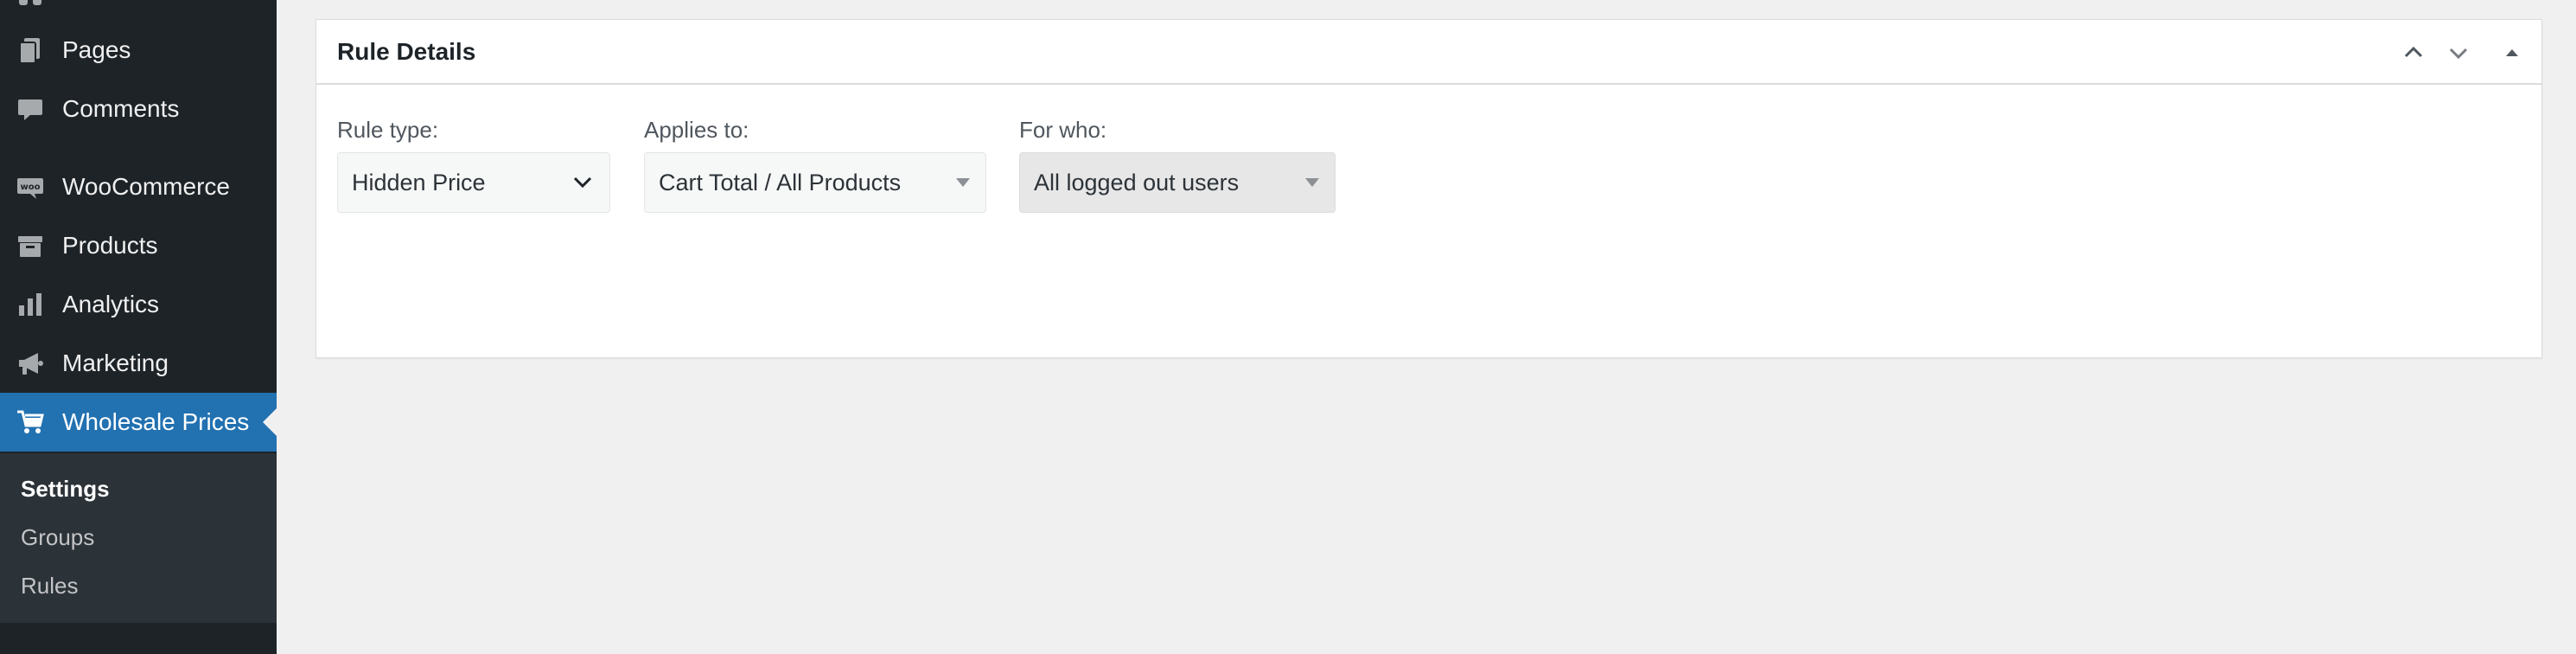 The height and width of the screenshot is (654, 2576). I want to click on sidebar-item-wholesale-prices: Wholesale Prices, so click(138, 422).